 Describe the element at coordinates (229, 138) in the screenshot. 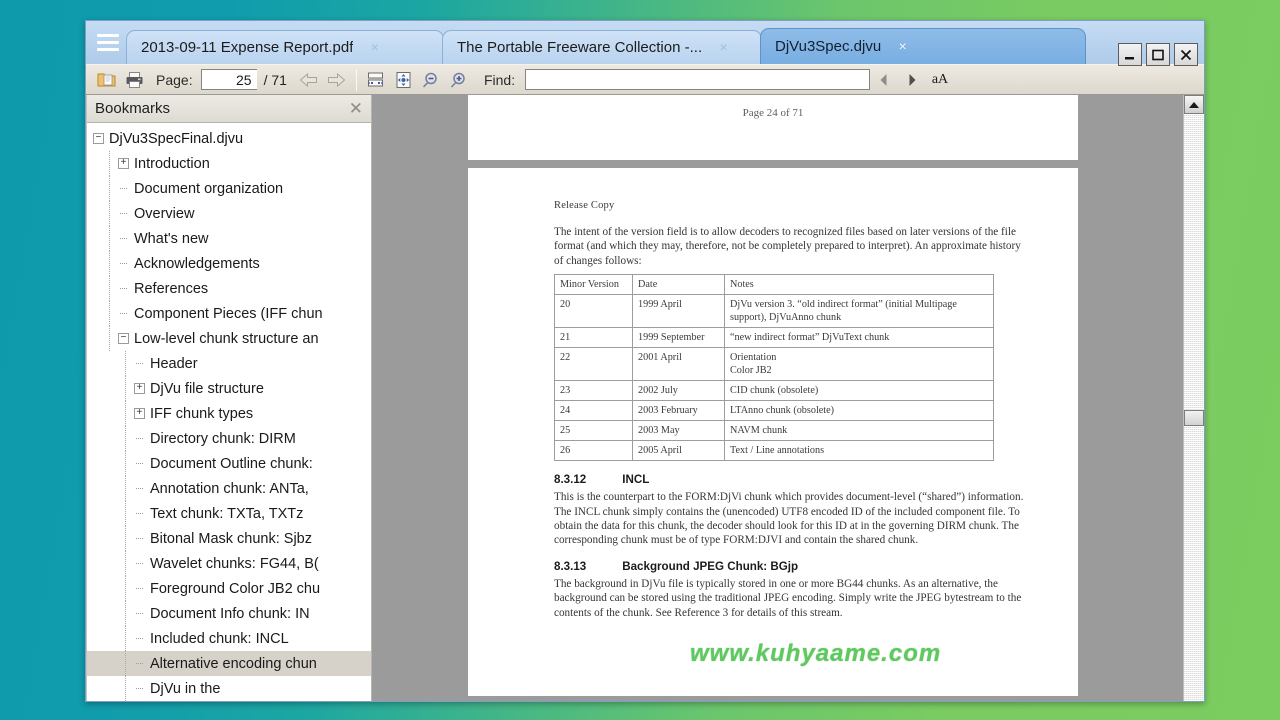

I see `bookmark-item: − DjVu3SpecFinal.djvu` at that location.